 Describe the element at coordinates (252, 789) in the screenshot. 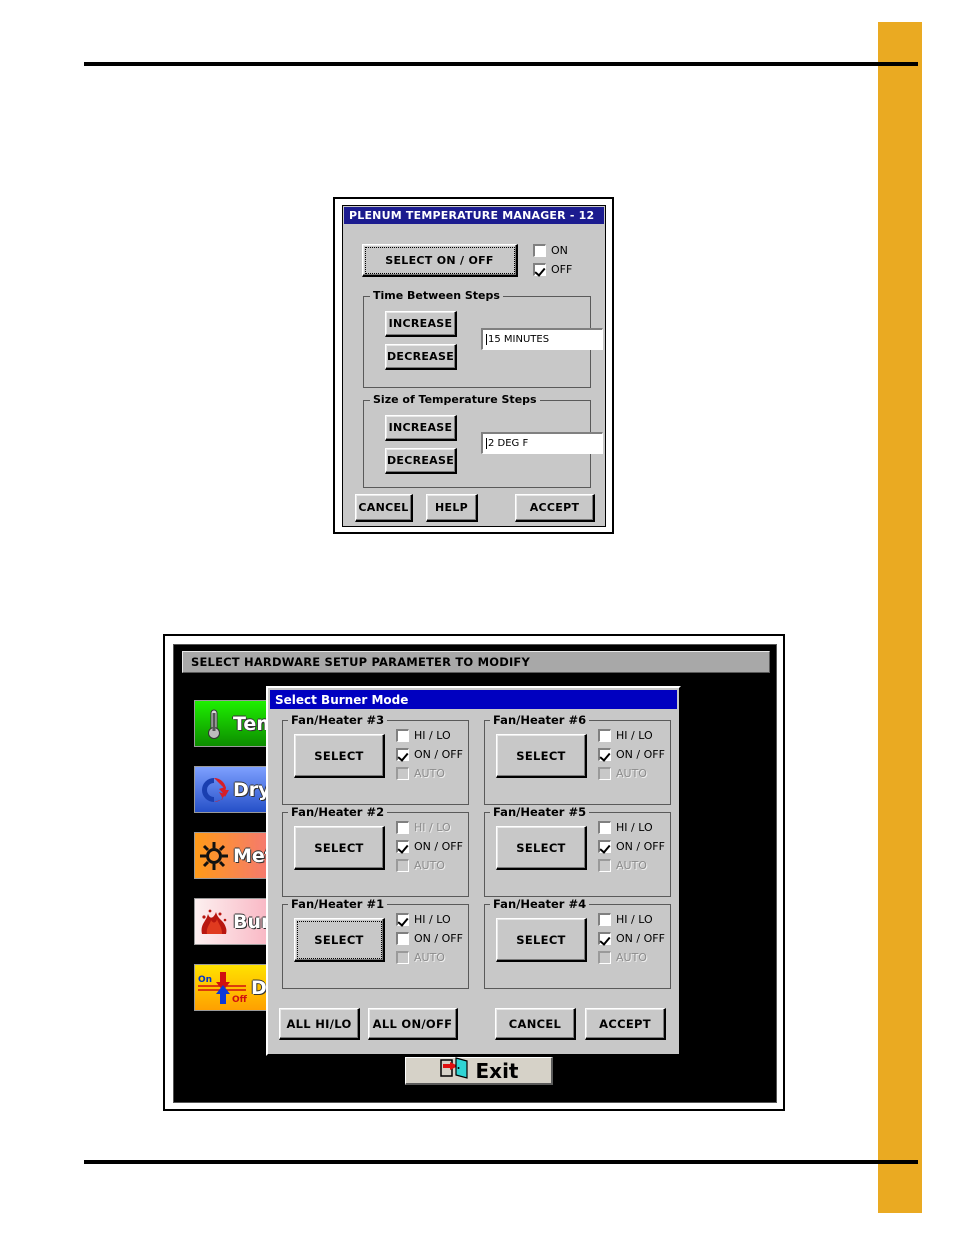

I see `sidebar-item-dry-label: Dry` at that location.